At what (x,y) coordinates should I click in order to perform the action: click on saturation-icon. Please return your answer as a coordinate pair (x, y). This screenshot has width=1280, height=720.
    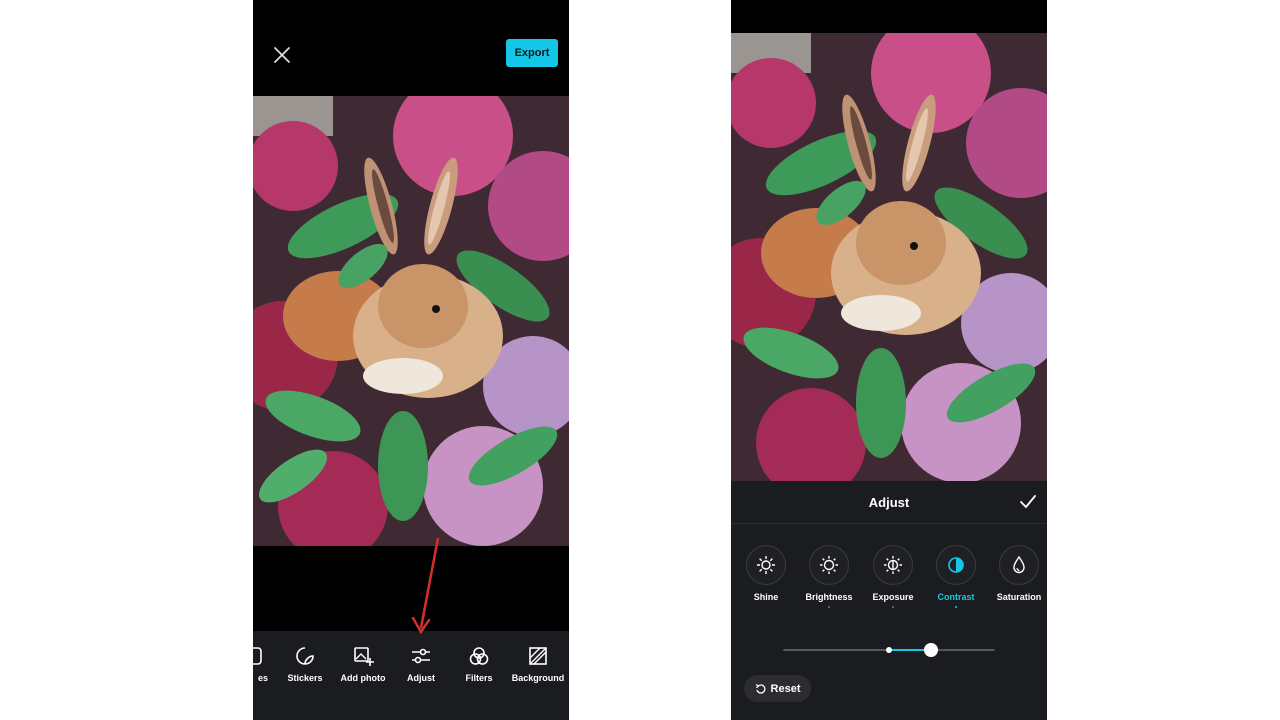
    Looking at the image, I should click on (1019, 564).